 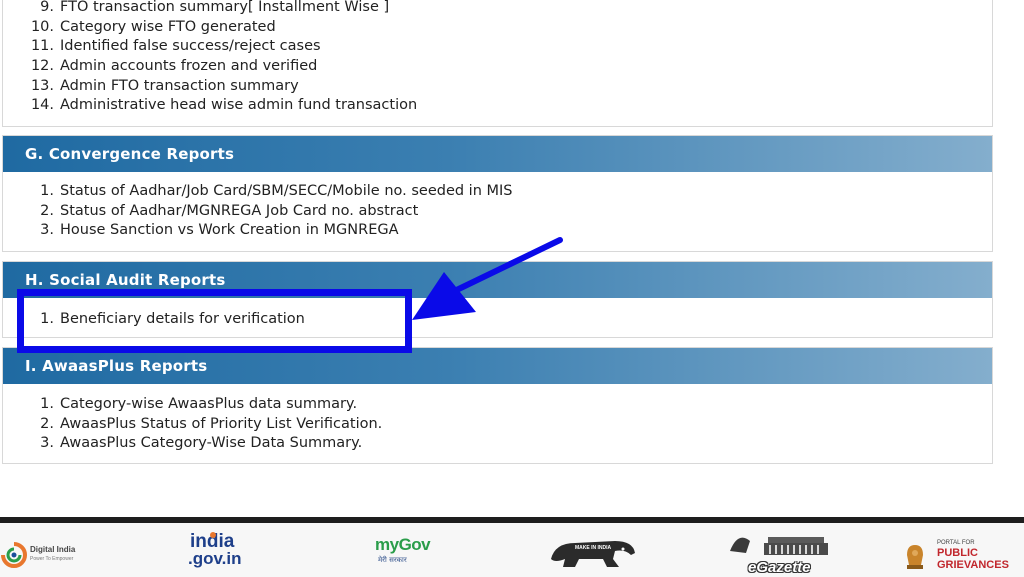 I want to click on mygov-text: myGov, so click(x=403, y=544).